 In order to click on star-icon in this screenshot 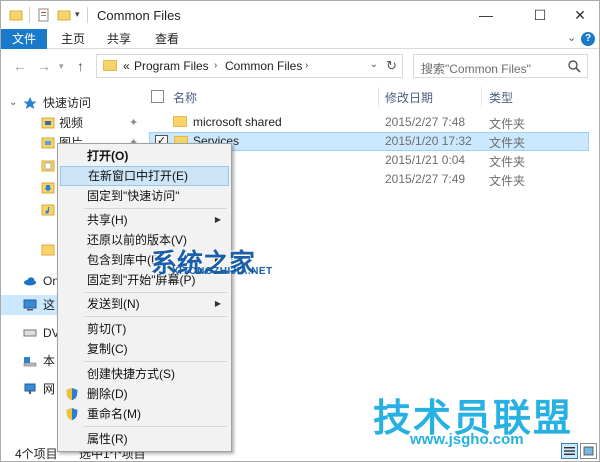, I will do `click(30, 103)`.